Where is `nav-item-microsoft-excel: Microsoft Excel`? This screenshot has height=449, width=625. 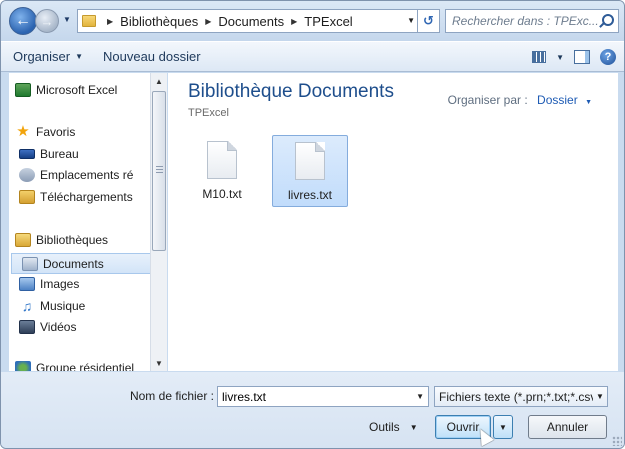
nav-item-microsoft-excel: Microsoft Excel is located at coordinates (66, 90).